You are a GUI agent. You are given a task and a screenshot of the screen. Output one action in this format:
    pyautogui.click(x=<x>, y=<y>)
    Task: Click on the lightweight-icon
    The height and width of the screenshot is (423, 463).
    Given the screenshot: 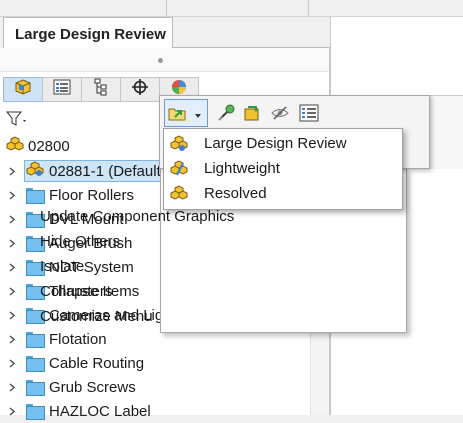 What is the action you would take?
    pyautogui.click(x=179, y=168)
    